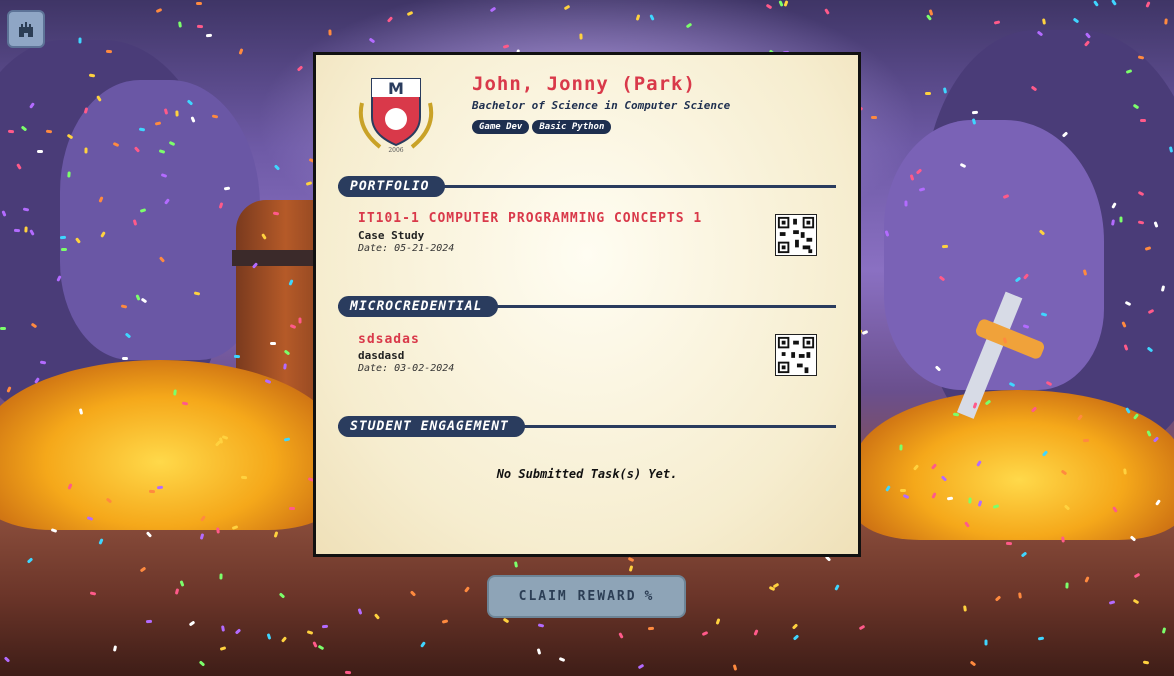 This screenshot has height=676, width=1174. I want to click on castle-icon-button, so click(26, 29).